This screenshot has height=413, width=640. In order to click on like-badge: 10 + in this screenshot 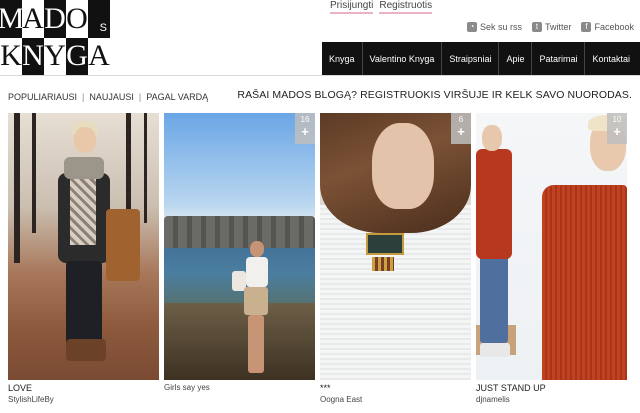, I will do `click(617, 128)`.